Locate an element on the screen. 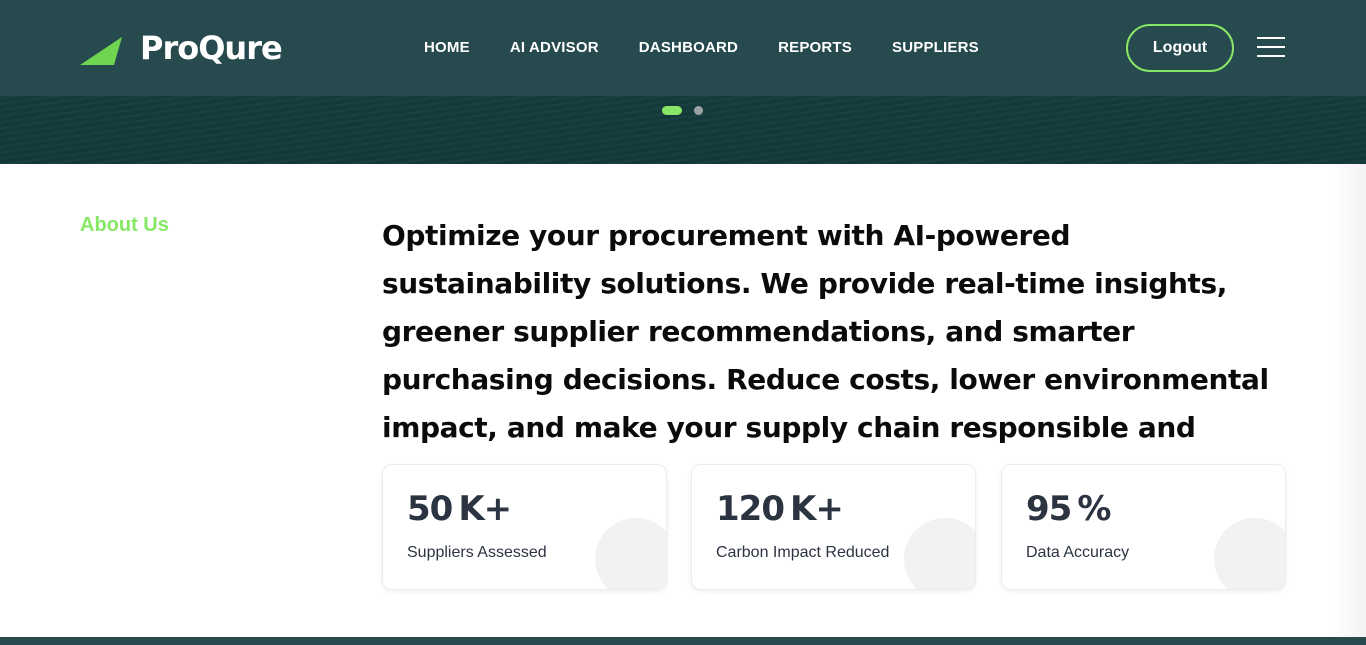 The image size is (1366, 645). slider-pagination is located at coordinates (682, 110).